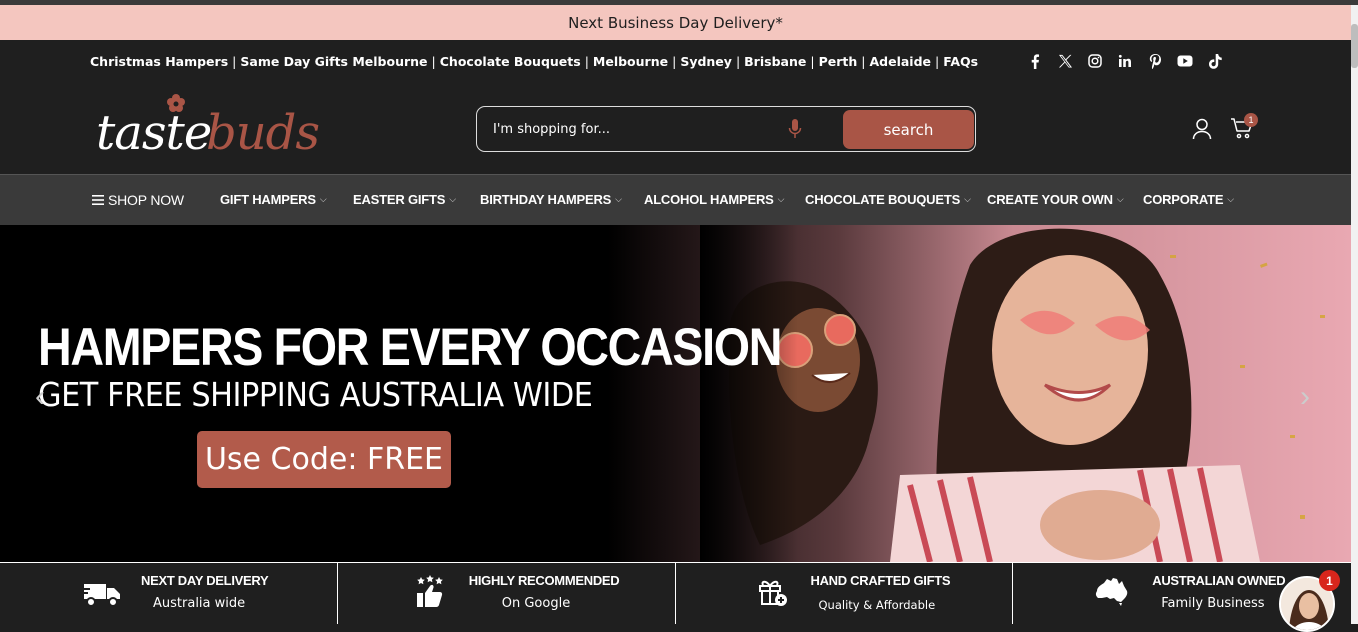 The height and width of the screenshot is (632, 1358). What do you see at coordinates (153, 132) in the screenshot?
I see `svg-text: taste` at bounding box center [153, 132].